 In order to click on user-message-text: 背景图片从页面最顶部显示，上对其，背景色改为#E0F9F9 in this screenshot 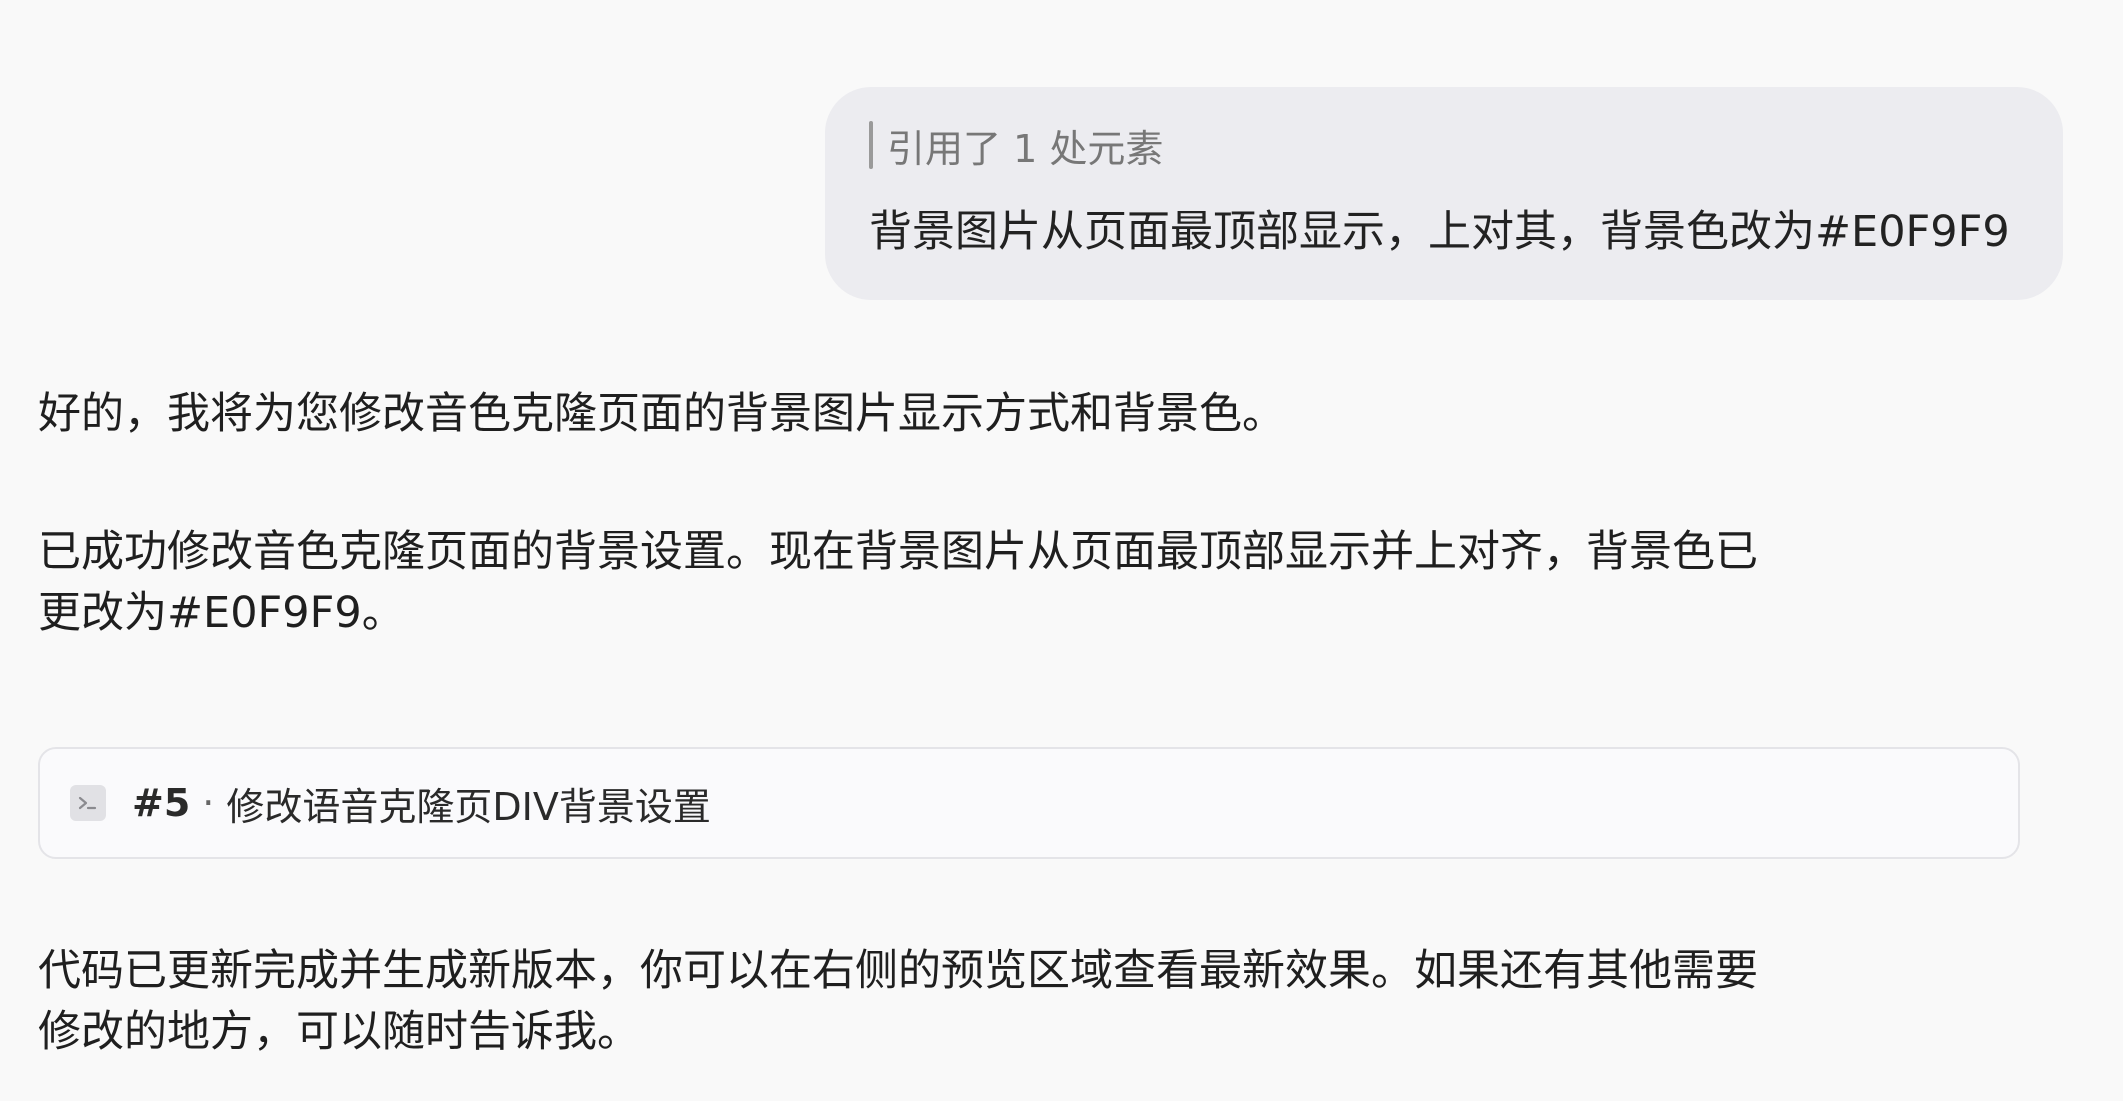, I will do `click(1439, 232)`.